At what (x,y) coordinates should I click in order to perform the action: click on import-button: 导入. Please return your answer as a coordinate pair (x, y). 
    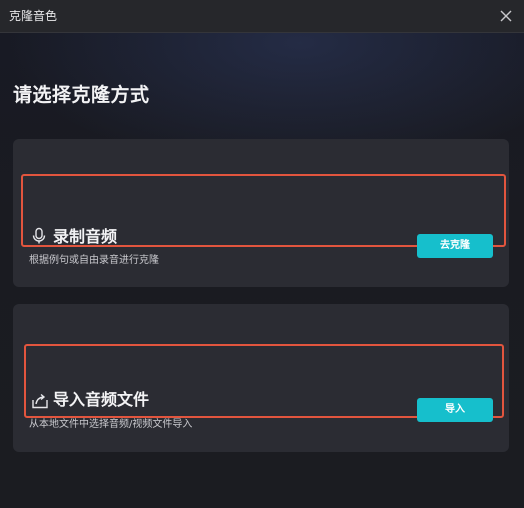
    Looking at the image, I should click on (455, 410).